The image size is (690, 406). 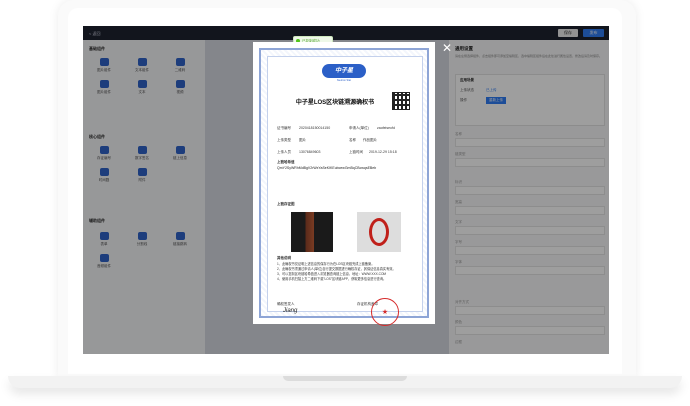 What do you see at coordinates (345, 378) in the screenshot?
I see `laptop-notch` at bounding box center [345, 378].